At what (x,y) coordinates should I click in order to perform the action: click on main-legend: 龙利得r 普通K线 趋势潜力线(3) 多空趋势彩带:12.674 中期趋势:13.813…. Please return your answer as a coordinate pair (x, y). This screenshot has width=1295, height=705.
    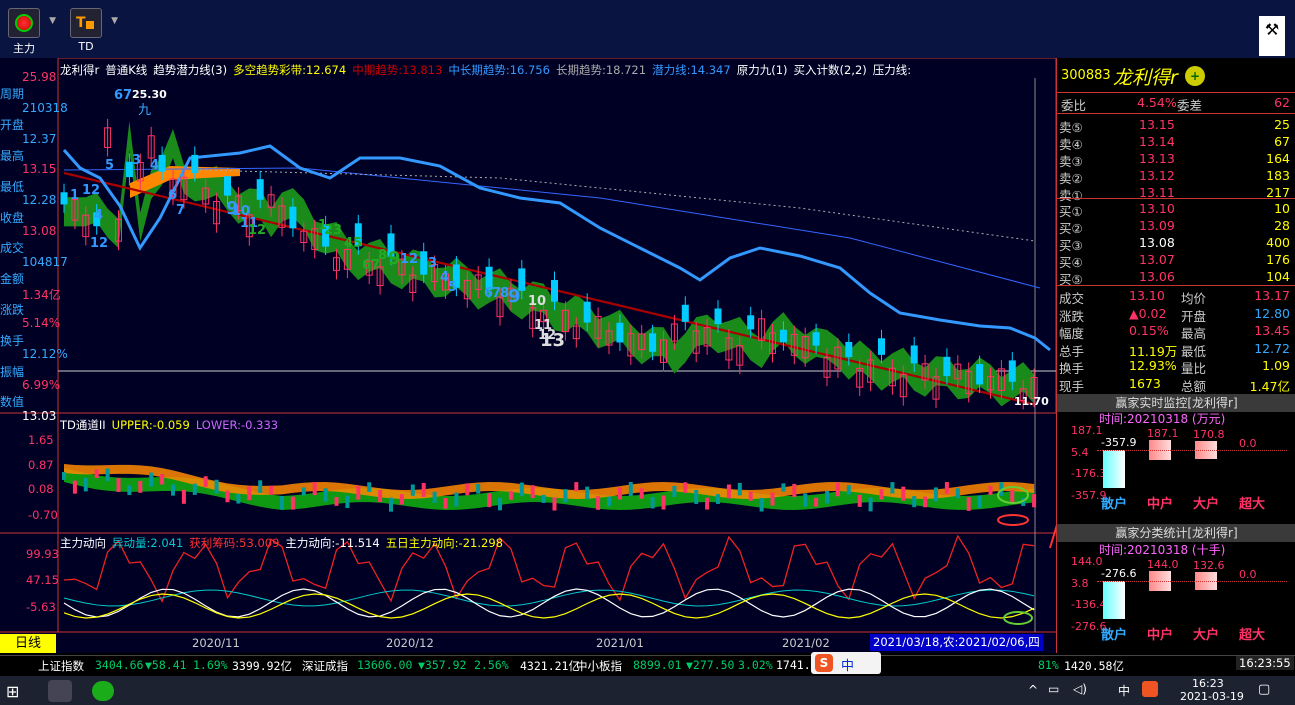
    Looking at the image, I should click on (488, 70).